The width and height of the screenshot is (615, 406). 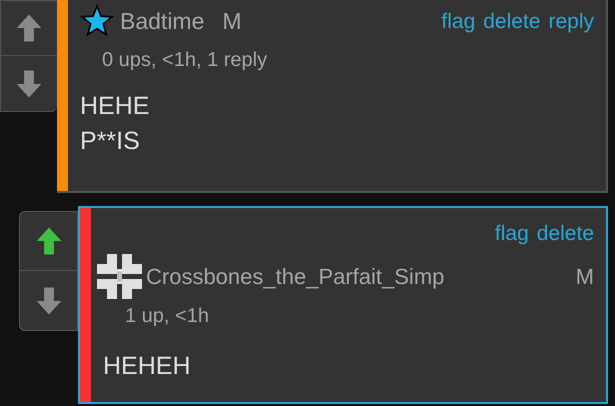 What do you see at coordinates (184, 60) in the screenshot?
I see `comment-meta: 0 ups, <1h, 1 reply` at bounding box center [184, 60].